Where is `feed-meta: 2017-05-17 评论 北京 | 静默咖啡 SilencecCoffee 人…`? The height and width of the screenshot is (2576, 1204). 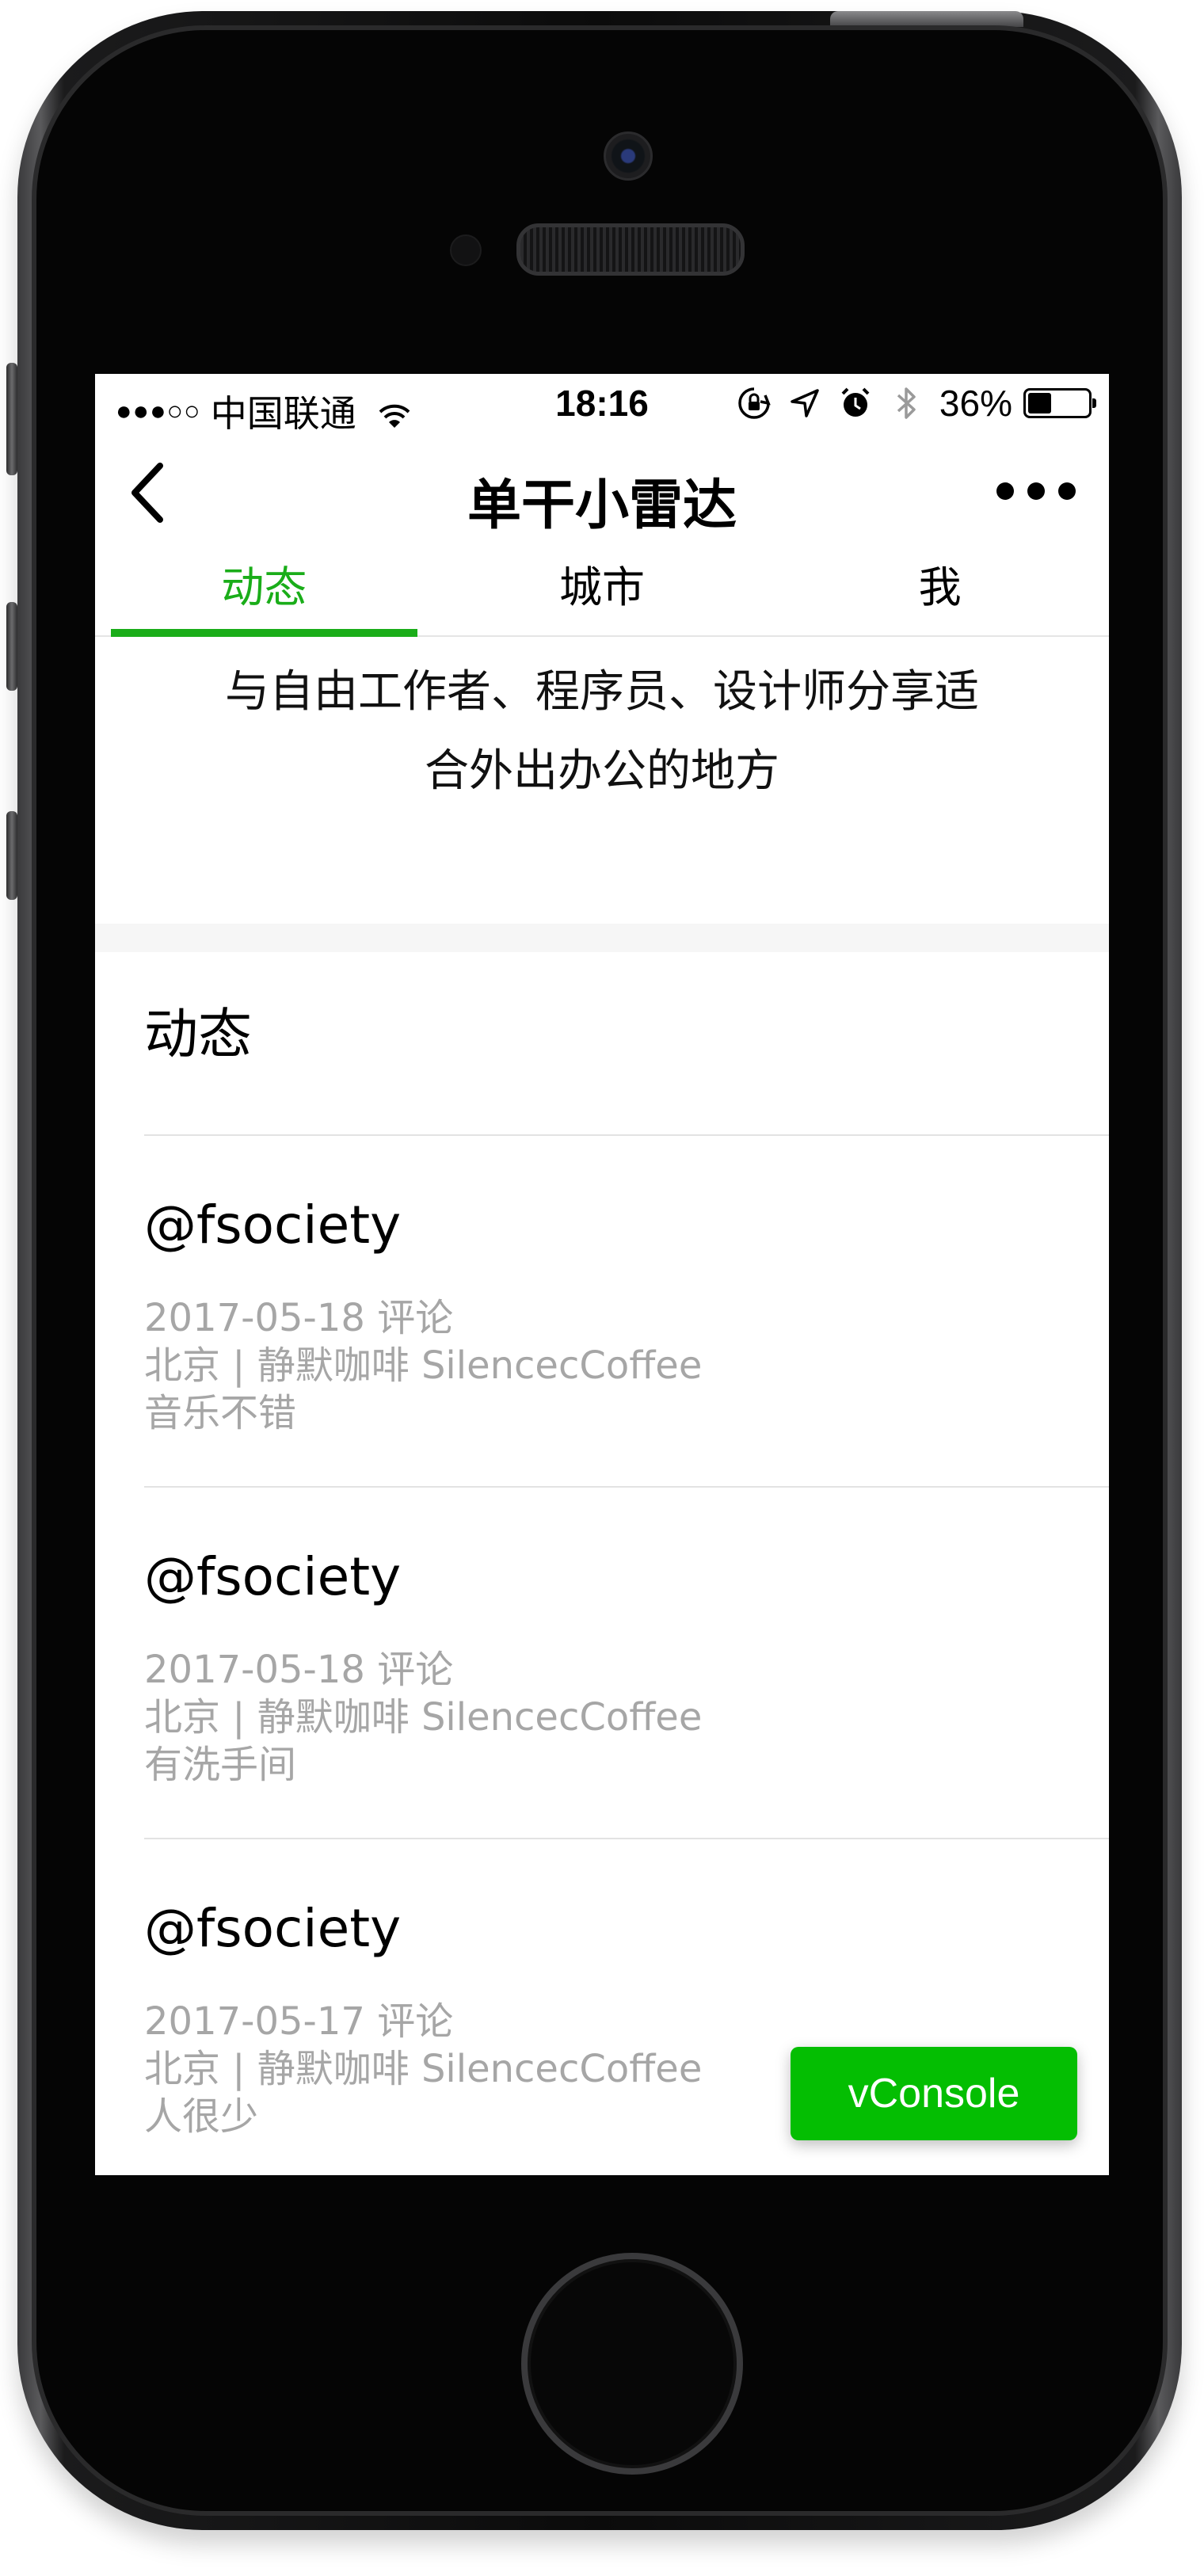
feed-meta: 2017-05-17 评论 北京 | 静默咖啡 SilencecCoffee 人… is located at coordinates (423, 2069).